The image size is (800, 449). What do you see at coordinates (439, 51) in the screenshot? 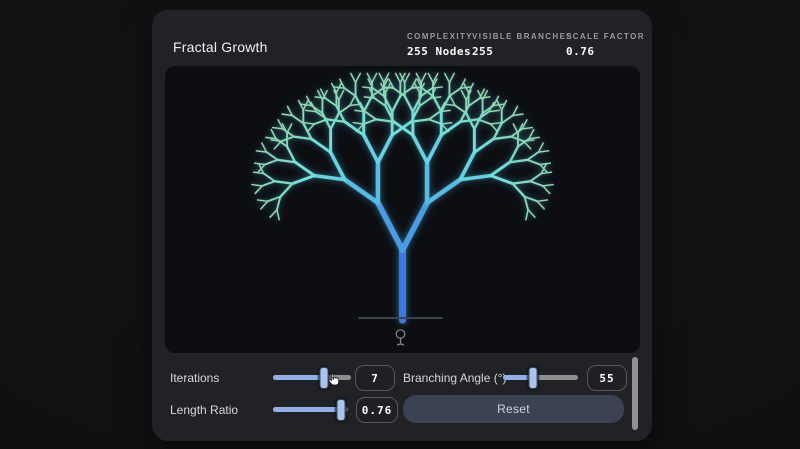
I see `stat-complexity-value: 255 Nodes` at bounding box center [439, 51].